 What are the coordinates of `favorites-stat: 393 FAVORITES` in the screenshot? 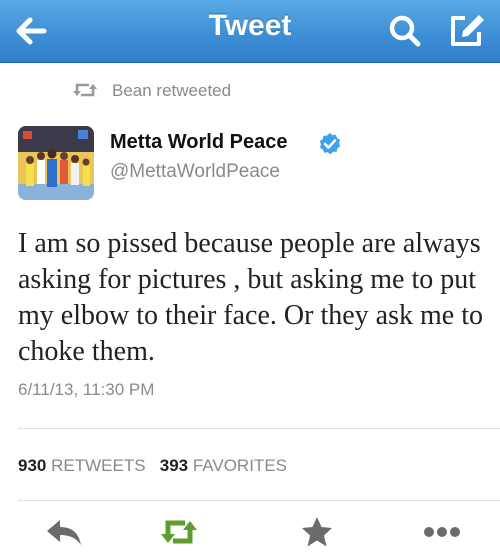 It's located at (223, 465).